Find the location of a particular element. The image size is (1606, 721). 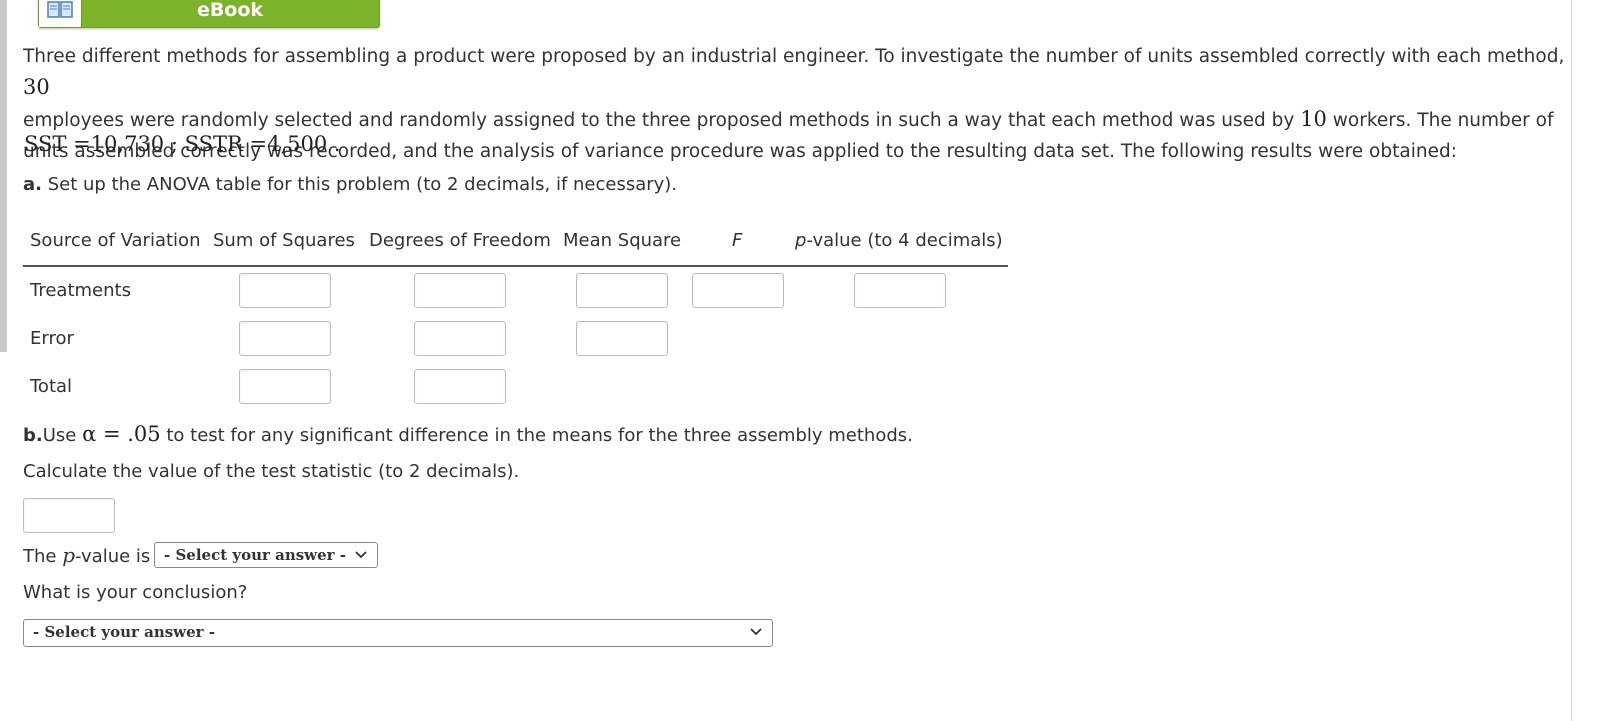

header-f: F is located at coordinates (737, 240).